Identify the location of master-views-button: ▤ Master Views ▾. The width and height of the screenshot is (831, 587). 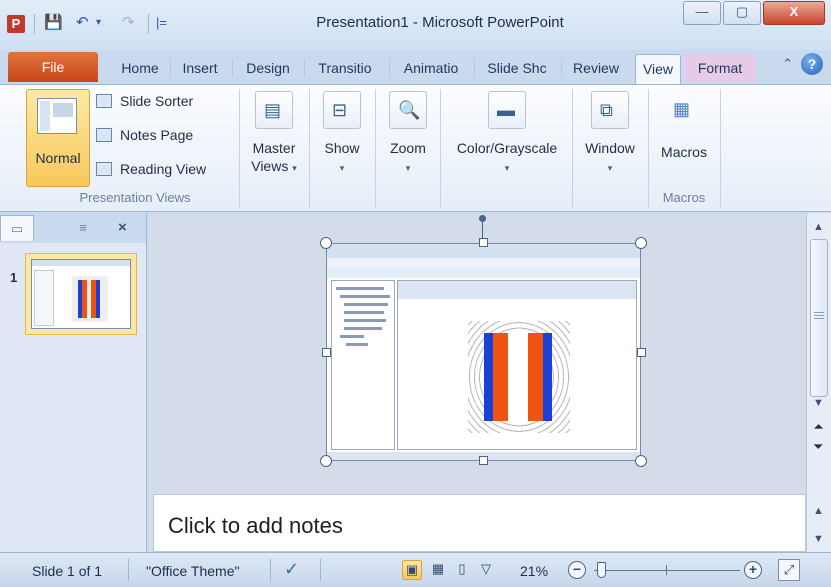
(274, 138).